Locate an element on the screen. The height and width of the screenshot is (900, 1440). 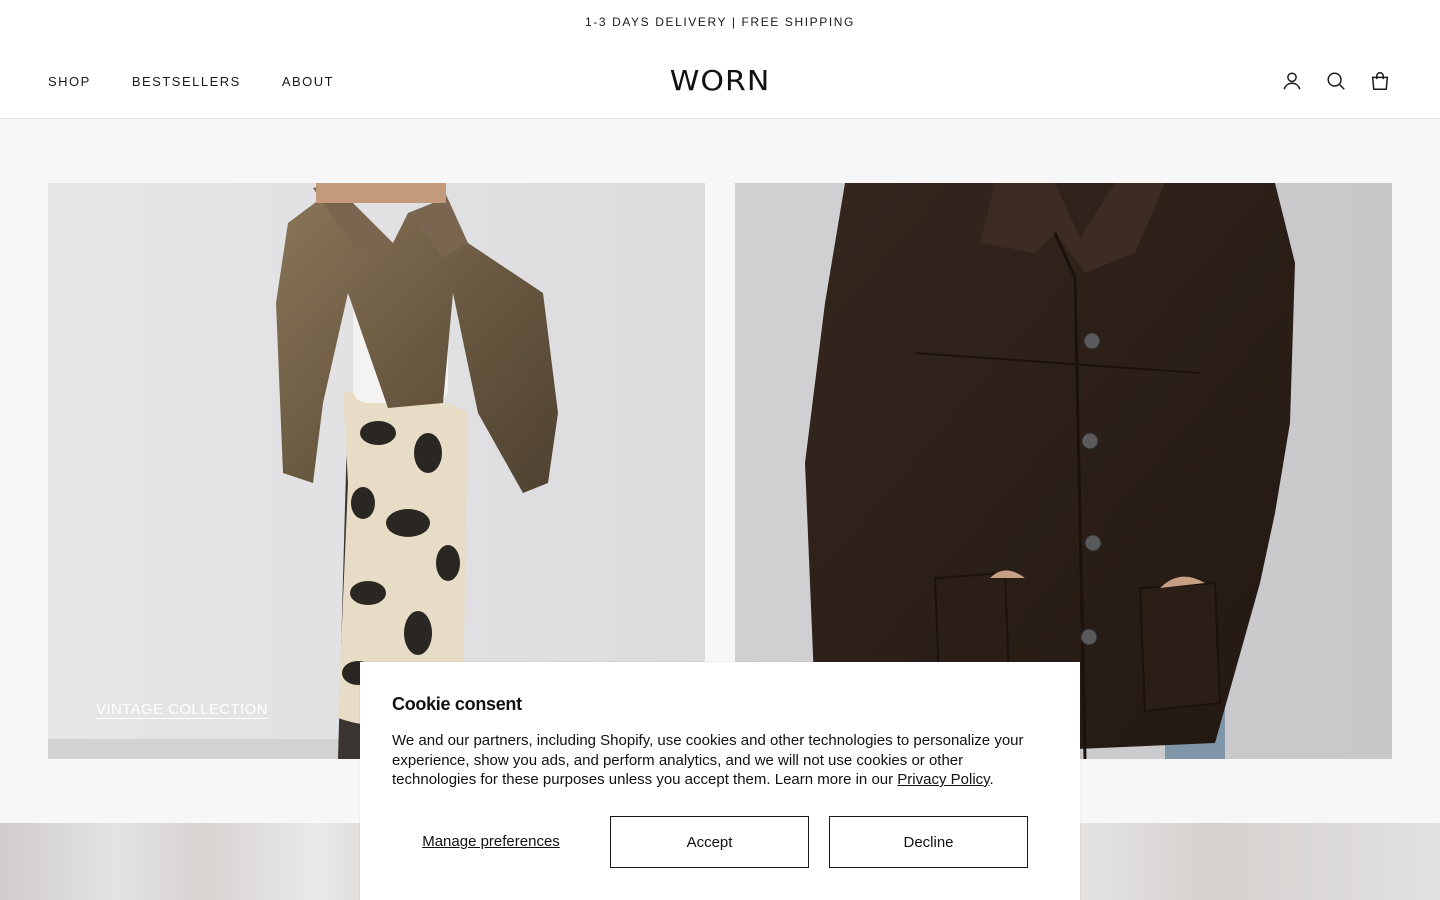
cookie-title: Cookie consent is located at coordinates (457, 704).